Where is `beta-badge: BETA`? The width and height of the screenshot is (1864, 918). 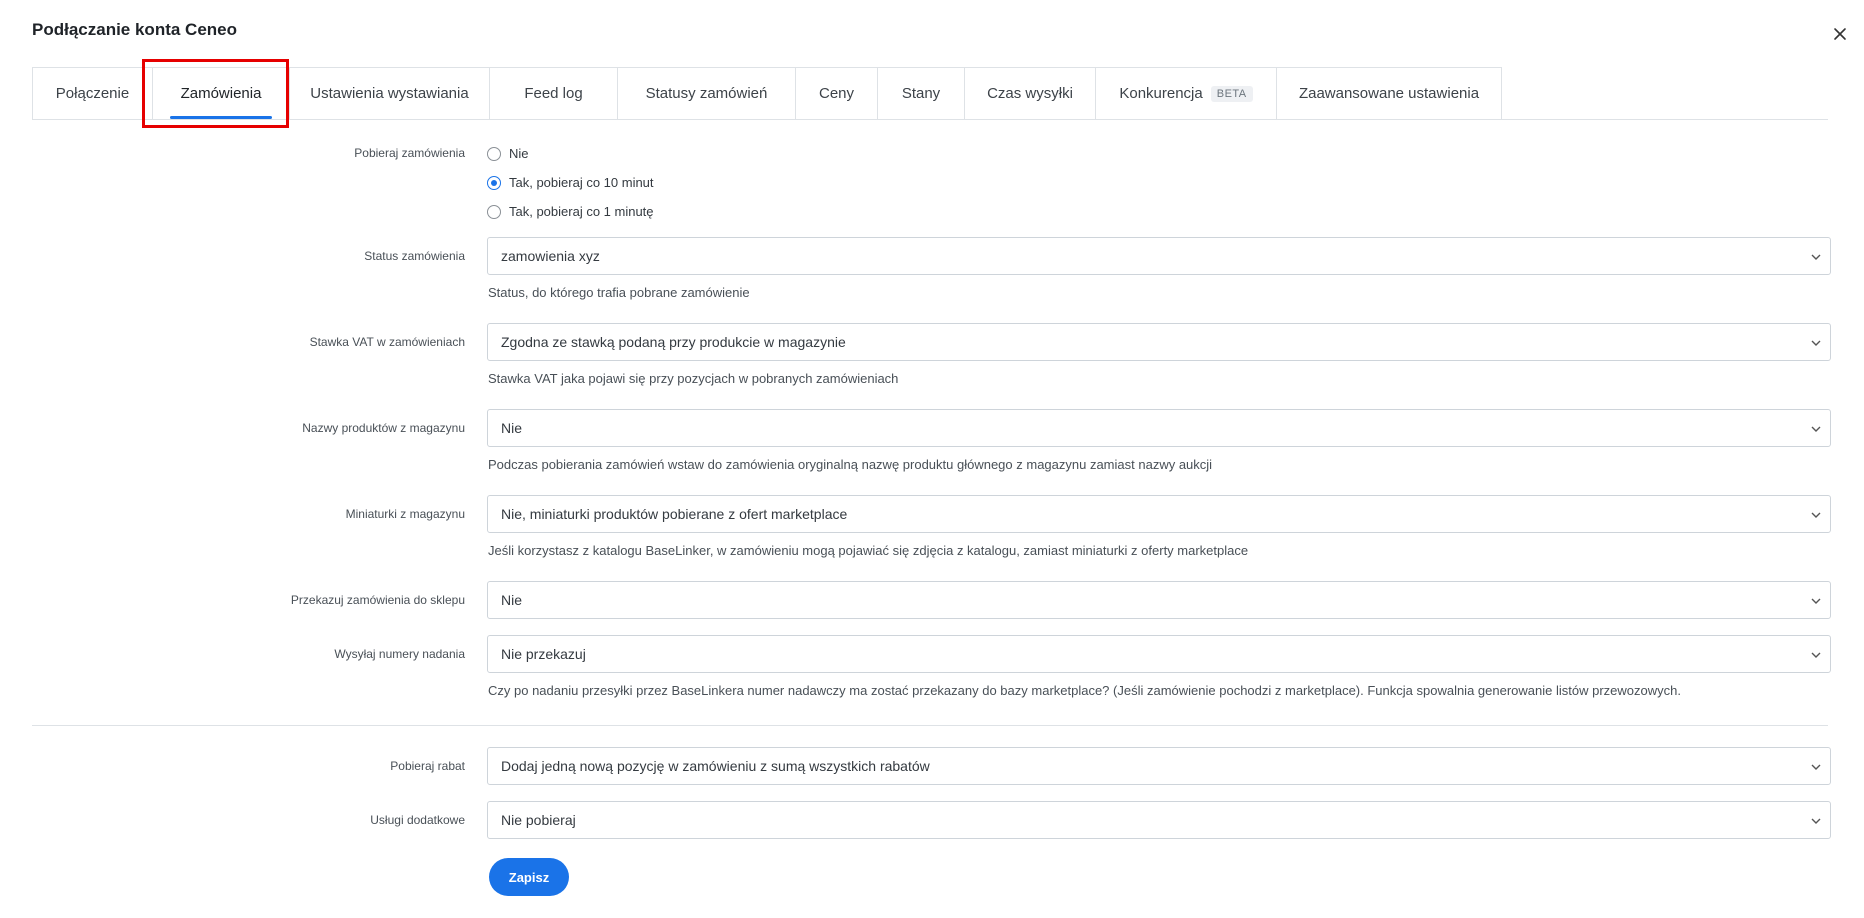 beta-badge: BETA is located at coordinates (1231, 93).